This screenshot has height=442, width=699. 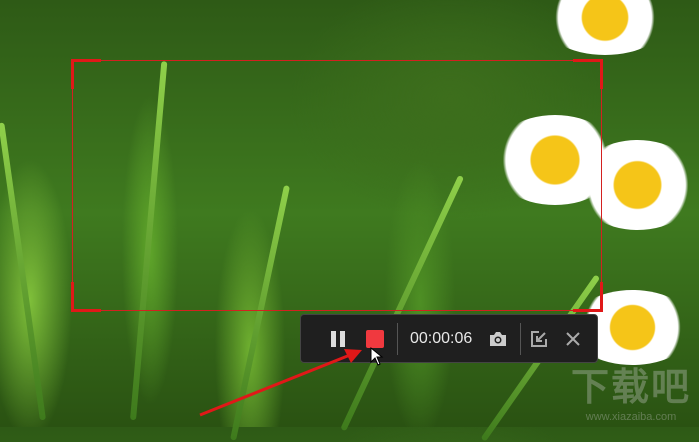 I want to click on mouse-cursor-icon, so click(x=377, y=356).